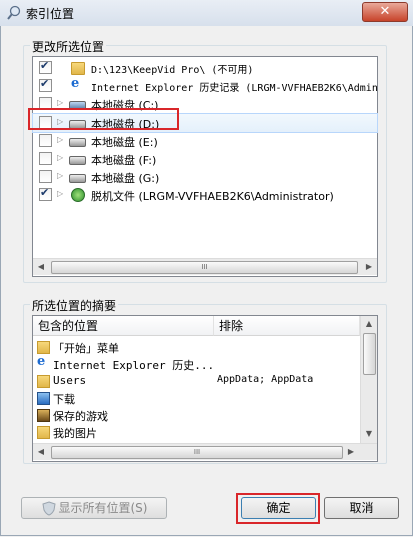 This screenshot has height=537, width=413. What do you see at coordinates (78, 195) in the screenshot?
I see `offline-files-icon` at bounding box center [78, 195].